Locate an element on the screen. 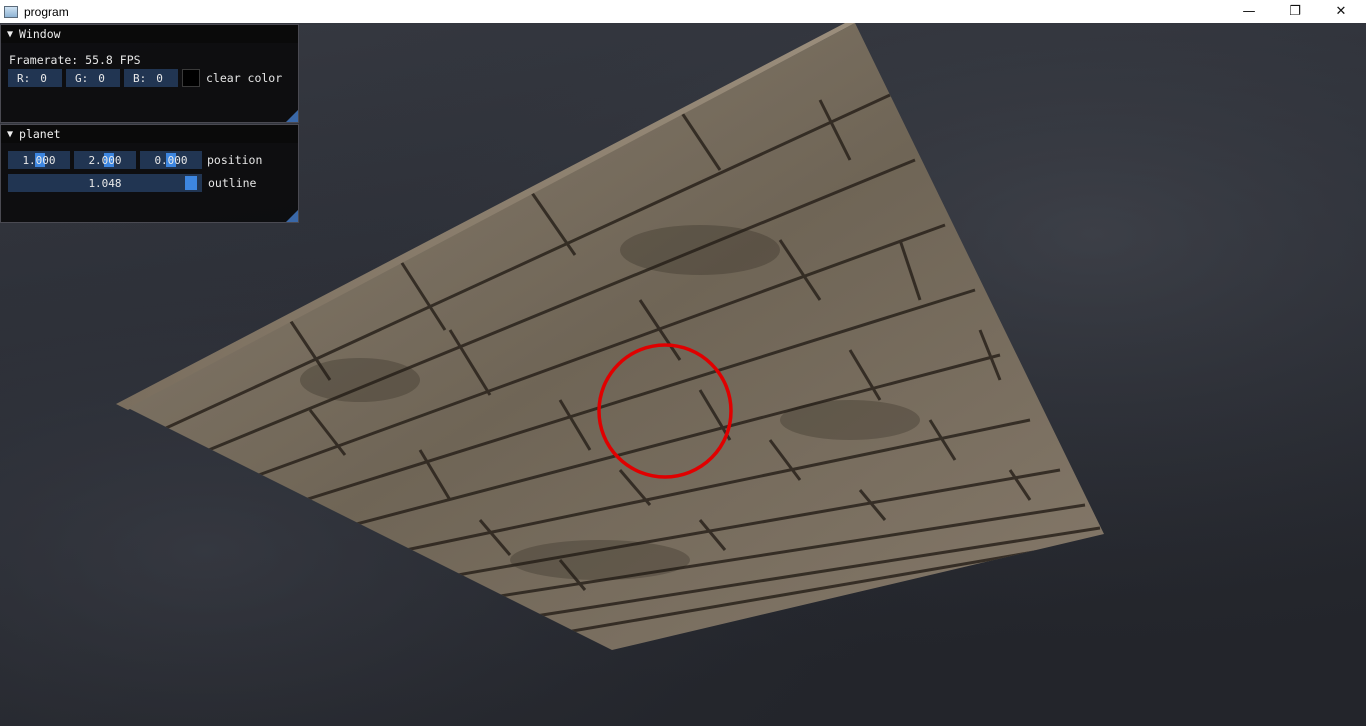  panel-header: ▼ Window is located at coordinates (149, 34).